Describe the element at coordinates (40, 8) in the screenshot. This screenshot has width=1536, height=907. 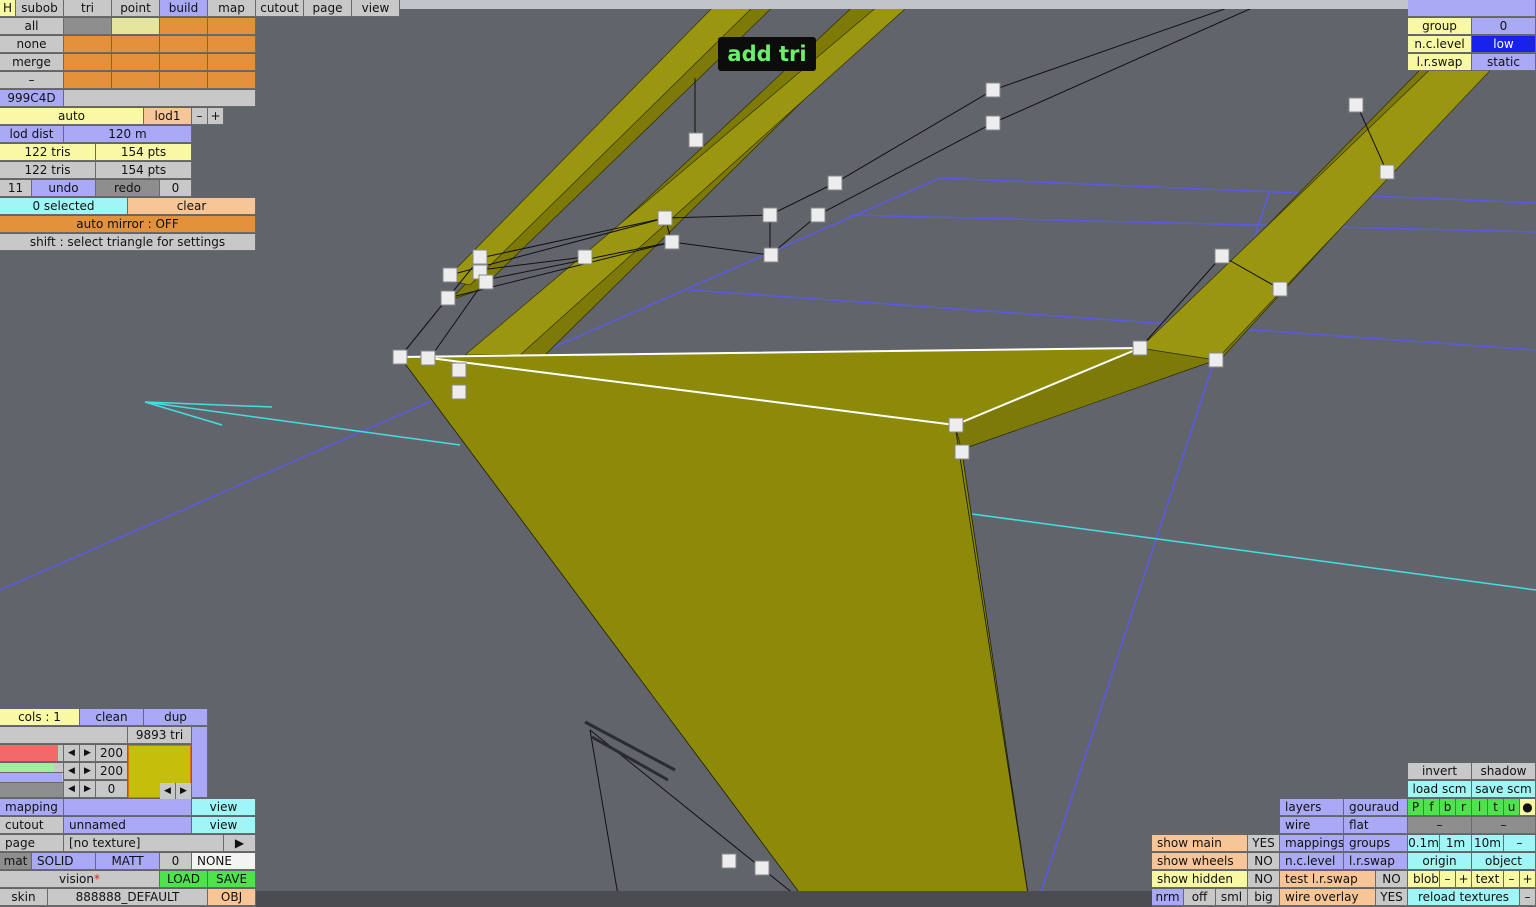
I see `menu-subob: subob` at that location.